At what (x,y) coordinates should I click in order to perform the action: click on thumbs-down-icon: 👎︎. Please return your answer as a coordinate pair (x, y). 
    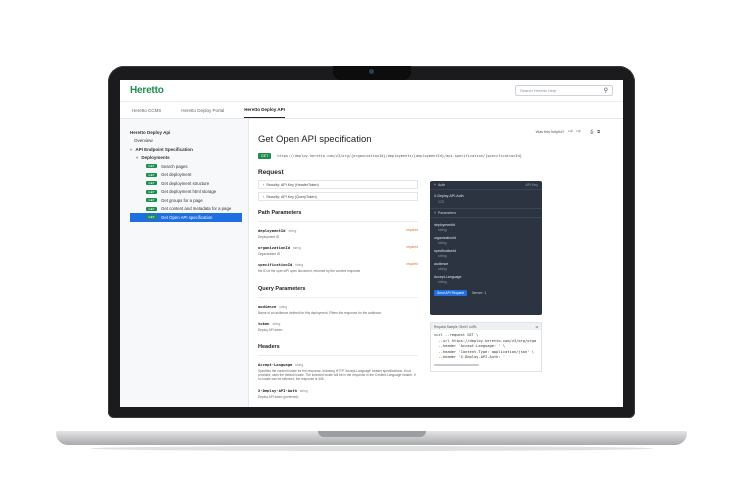
    Looking at the image, I should click on (578, 131).